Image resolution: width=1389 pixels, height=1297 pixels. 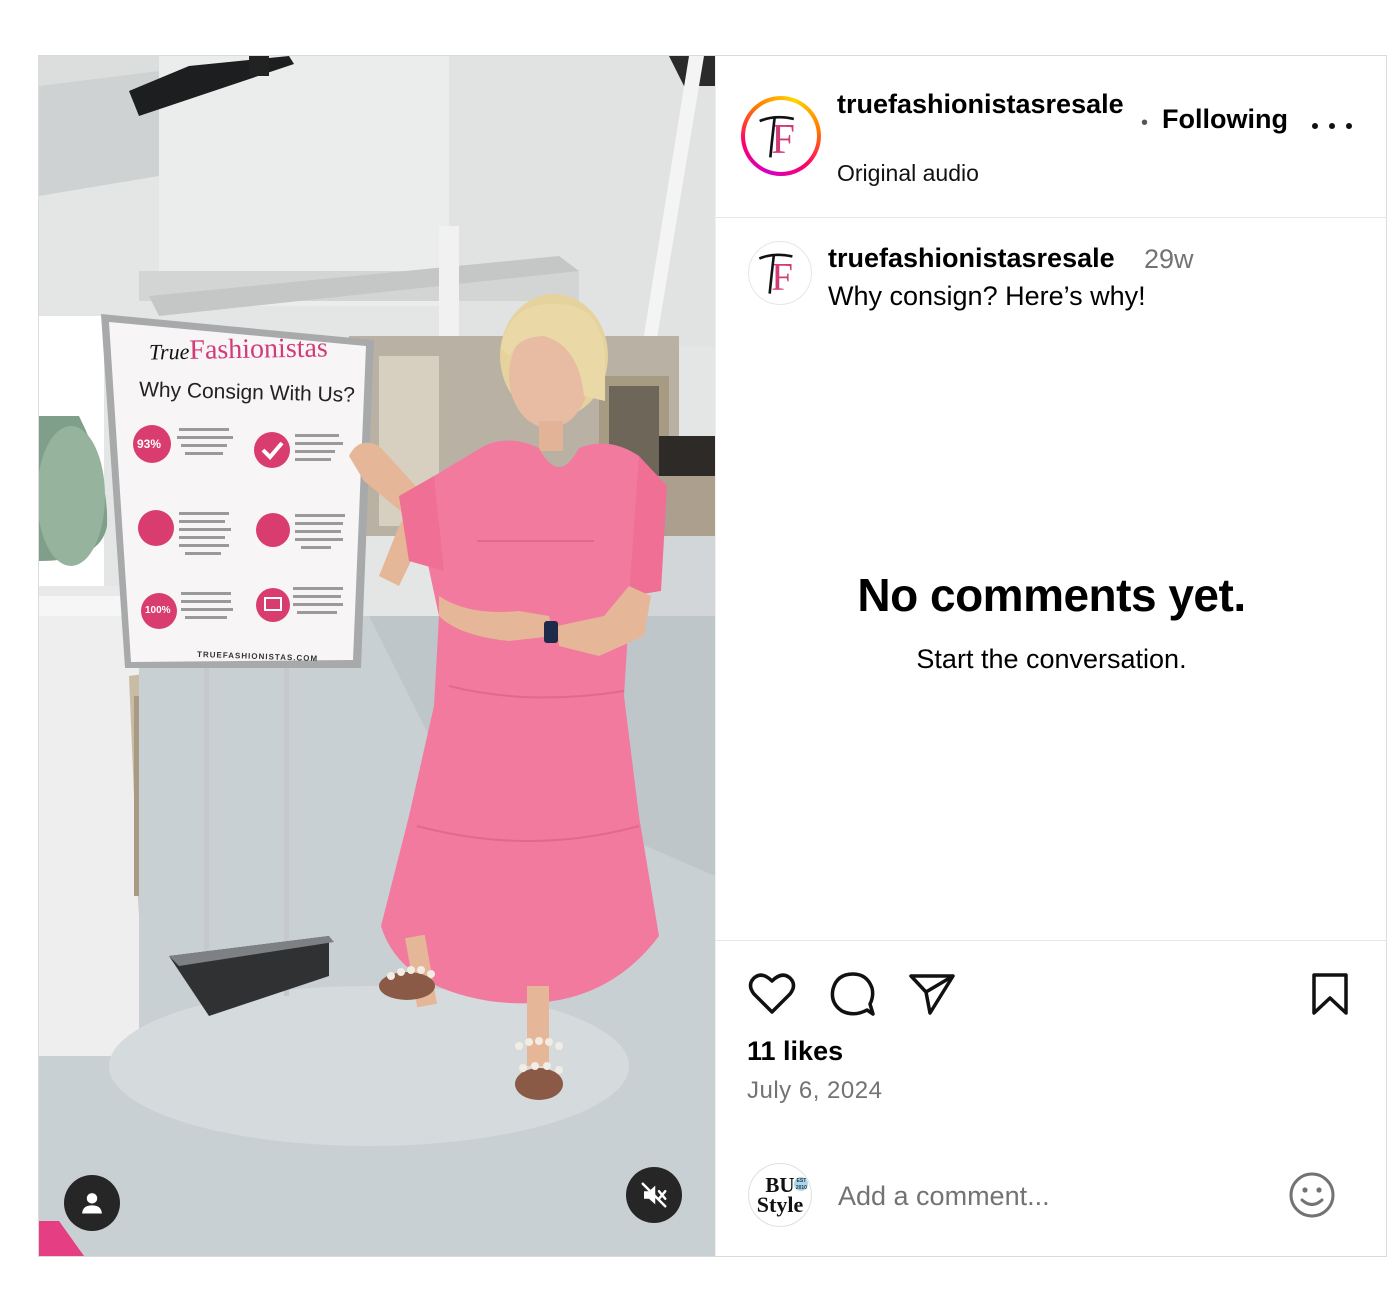 What do you see at coordinates (1312, 1195) in the screenshot?
I see `emoji-icon` at bounding box center [1312, 1195].